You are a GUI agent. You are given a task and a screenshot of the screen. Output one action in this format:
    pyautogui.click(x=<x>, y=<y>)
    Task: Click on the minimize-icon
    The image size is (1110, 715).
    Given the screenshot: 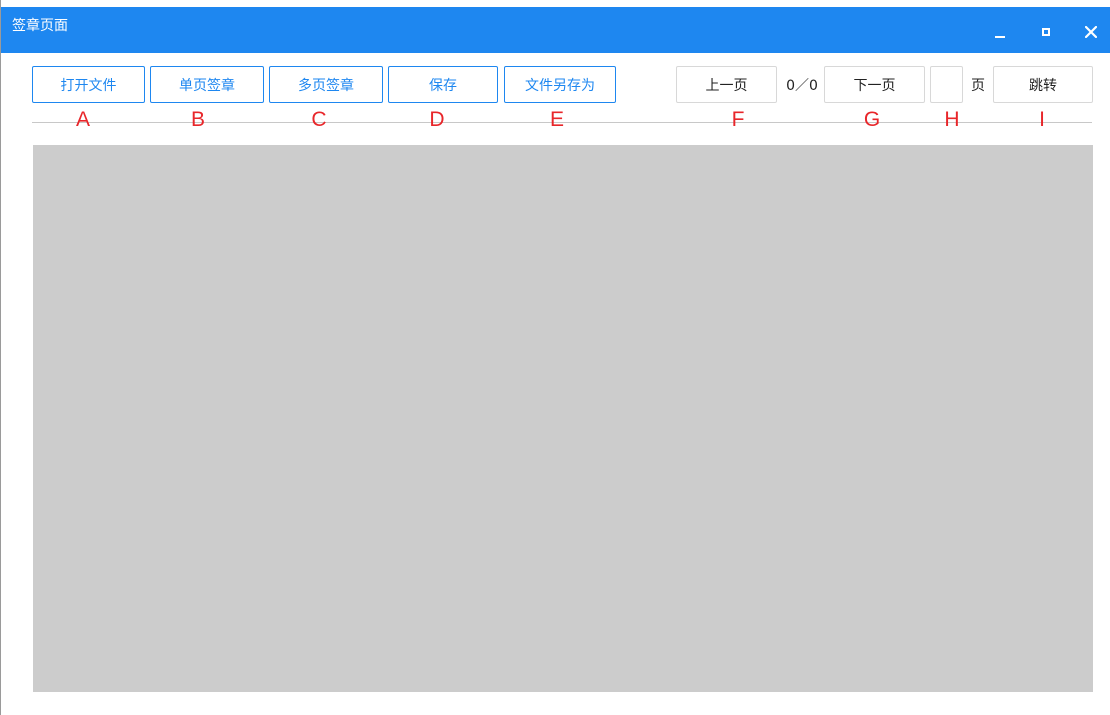 What is the action you would take?
    pyautogui.click(x=1000, y=37)
    